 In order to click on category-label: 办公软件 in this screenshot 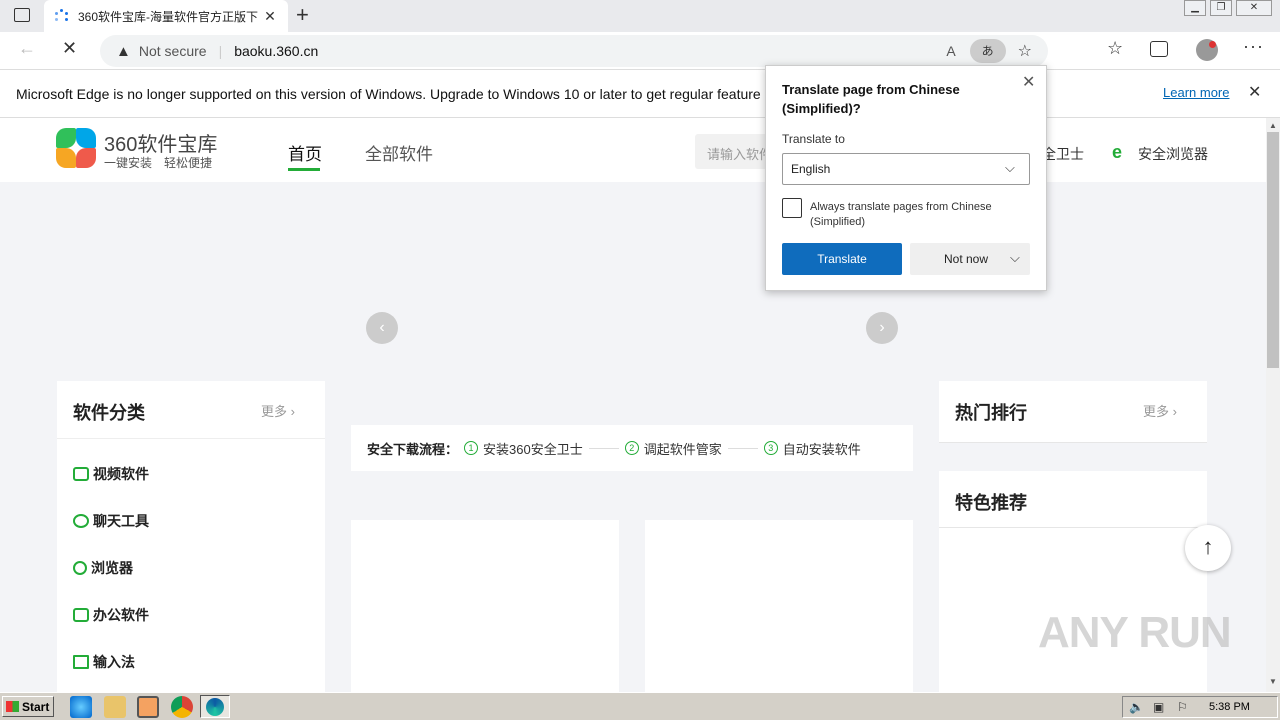, I will do `click(121, 614)`.